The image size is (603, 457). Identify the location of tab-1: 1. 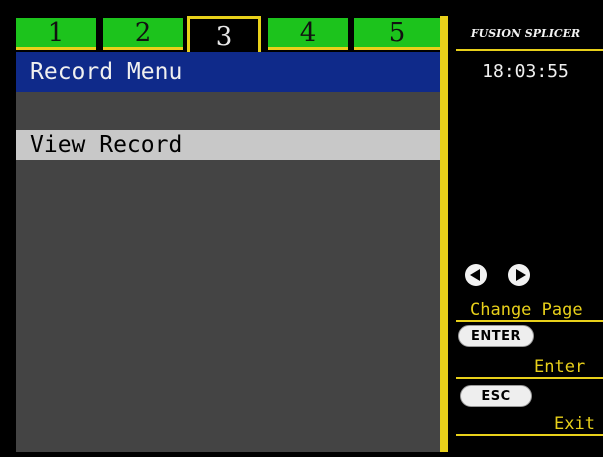
(56, 34).